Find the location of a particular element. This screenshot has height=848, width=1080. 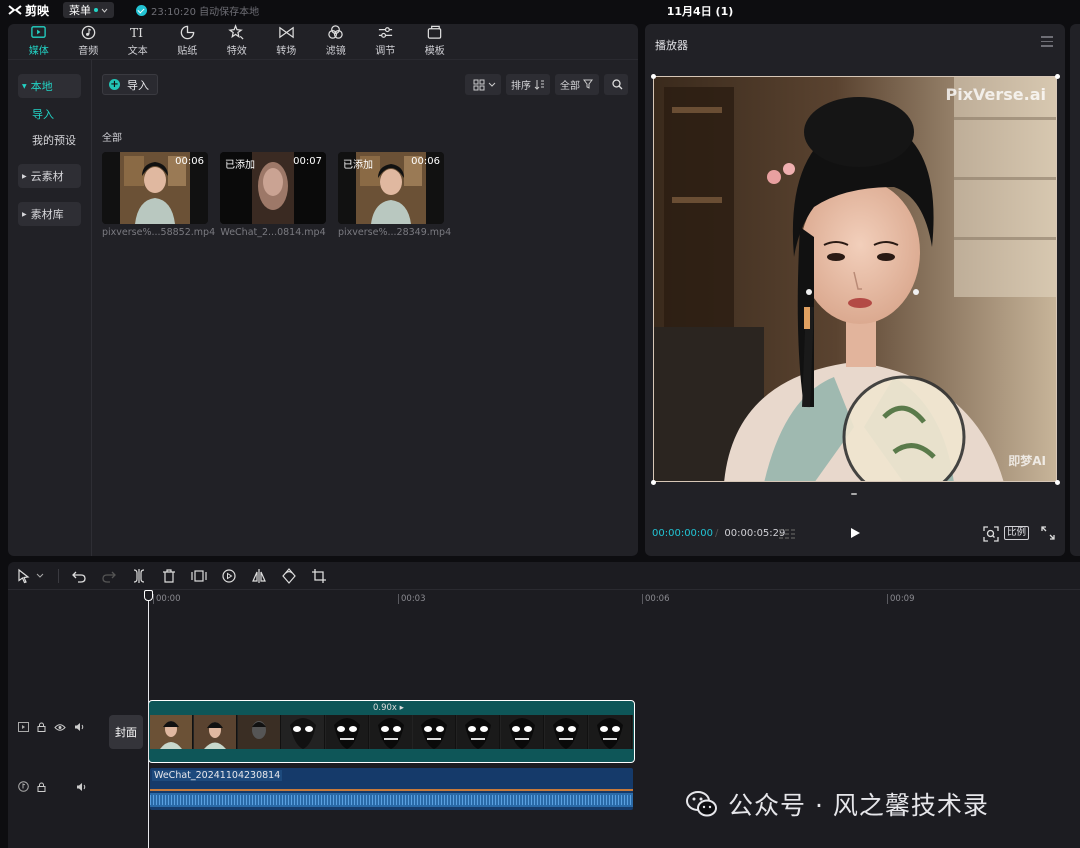

tab-label: 文本 is located at coordinates (137, 51).